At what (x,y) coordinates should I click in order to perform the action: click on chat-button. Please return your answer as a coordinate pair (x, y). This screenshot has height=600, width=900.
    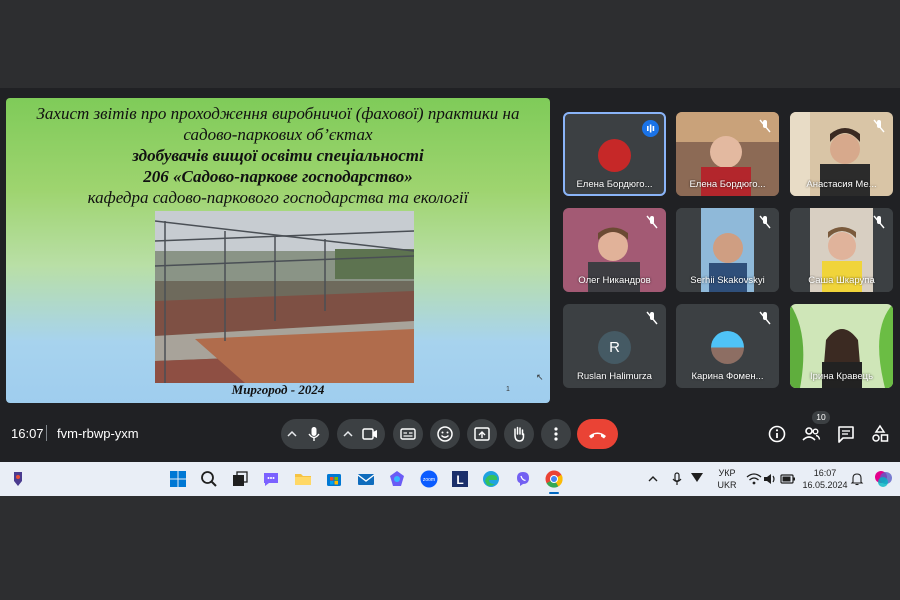
    Looking at the image, I should click on (846, 434).